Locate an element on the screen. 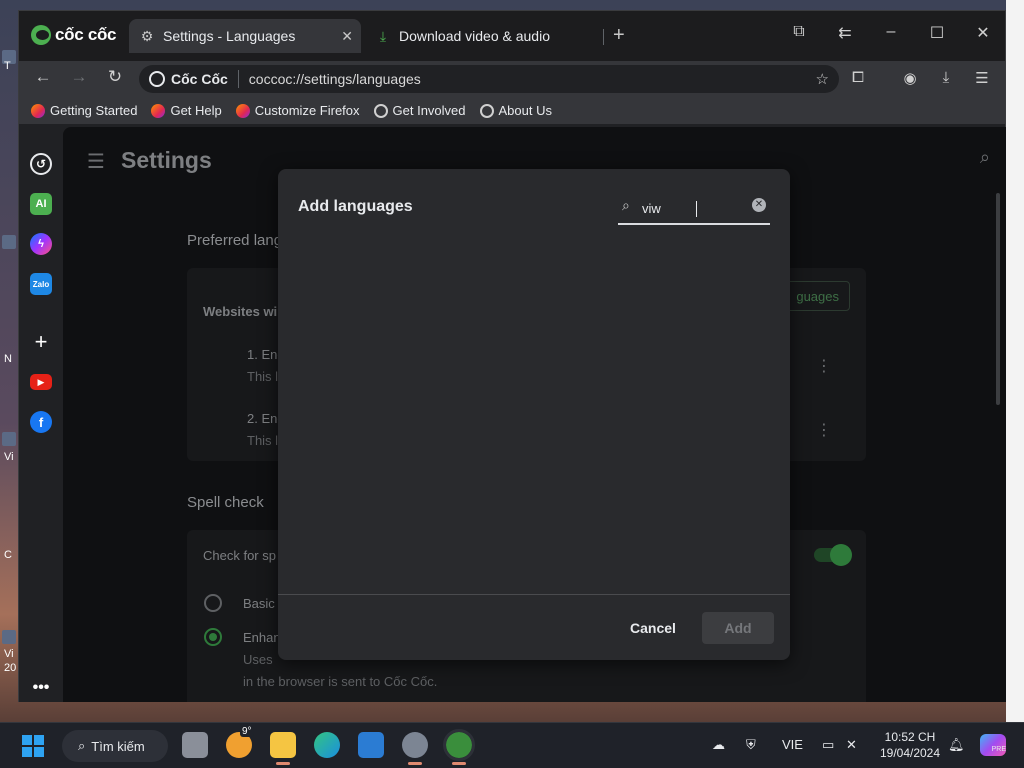 The width and height of the screenshot is (1024, 768). notification-bell-icon: 🔔︎ is located at coordinates (956, 745).